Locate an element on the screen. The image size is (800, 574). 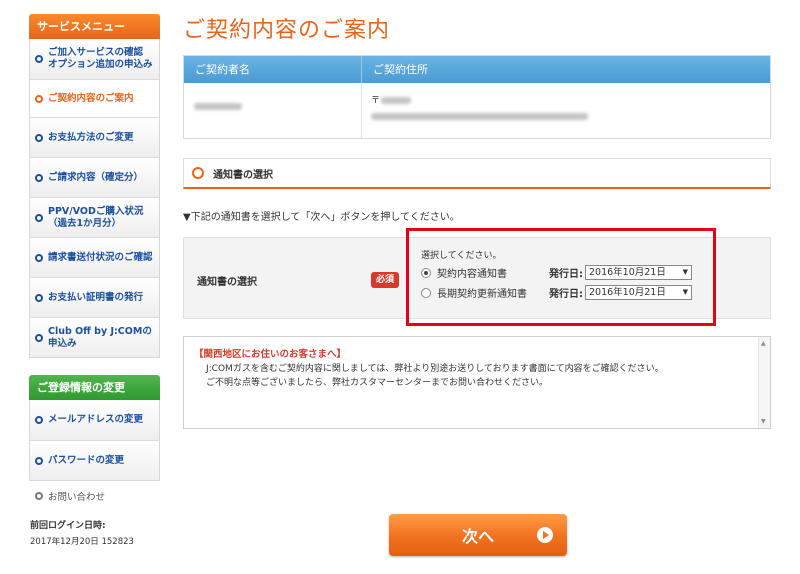
scroll-down-icon: ▼ is located at coordinates (763, 421).